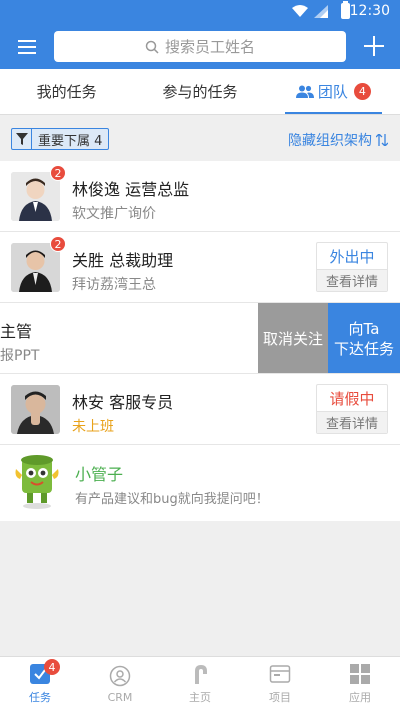 The height and width of the screenshot is (711, 400). What do you see at coordinates (200, 697) in the screenshot?
I see `nav-label: 主页` at bounding box center [200, 697].